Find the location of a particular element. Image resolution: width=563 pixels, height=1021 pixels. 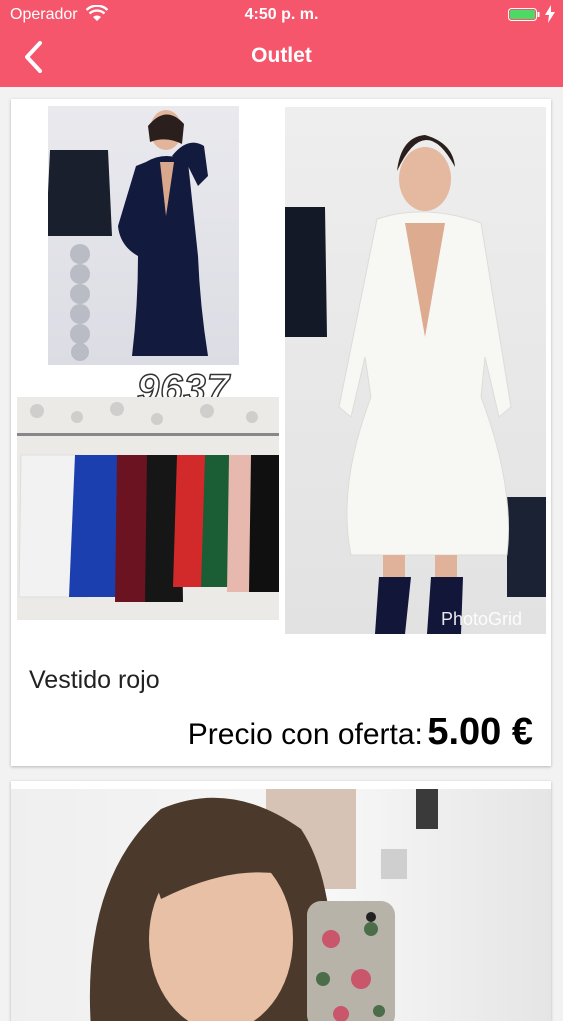

clock: 4:50 p. m. is located at coordinates (281, 14).